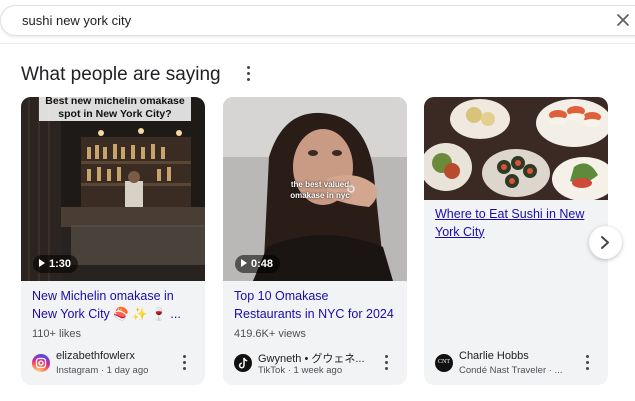 The height and width of the screenshot is (401, 635). I want to click on divider, so click(317, 43).